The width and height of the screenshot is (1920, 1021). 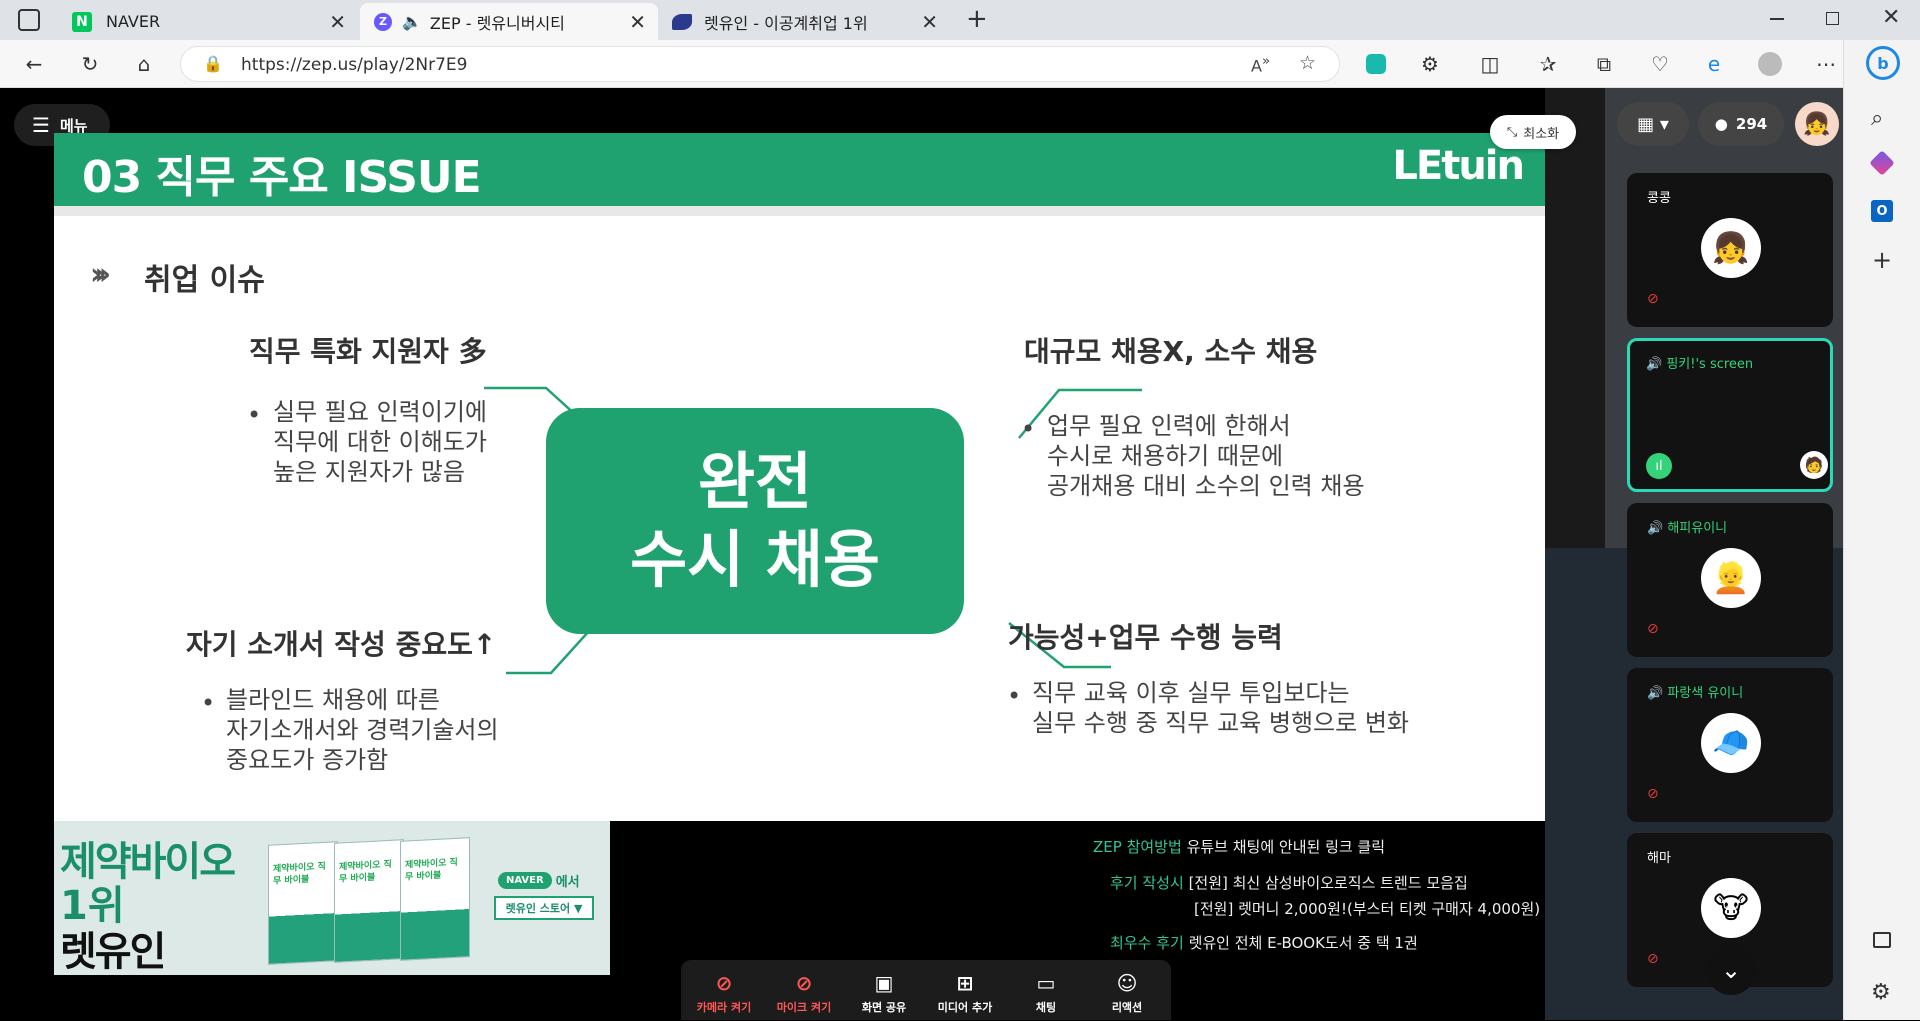 What do you see at coordinates (804, 983) in the screenshot?
I see `mic-off-icon: ⊘` at bounding box center [804, 983].